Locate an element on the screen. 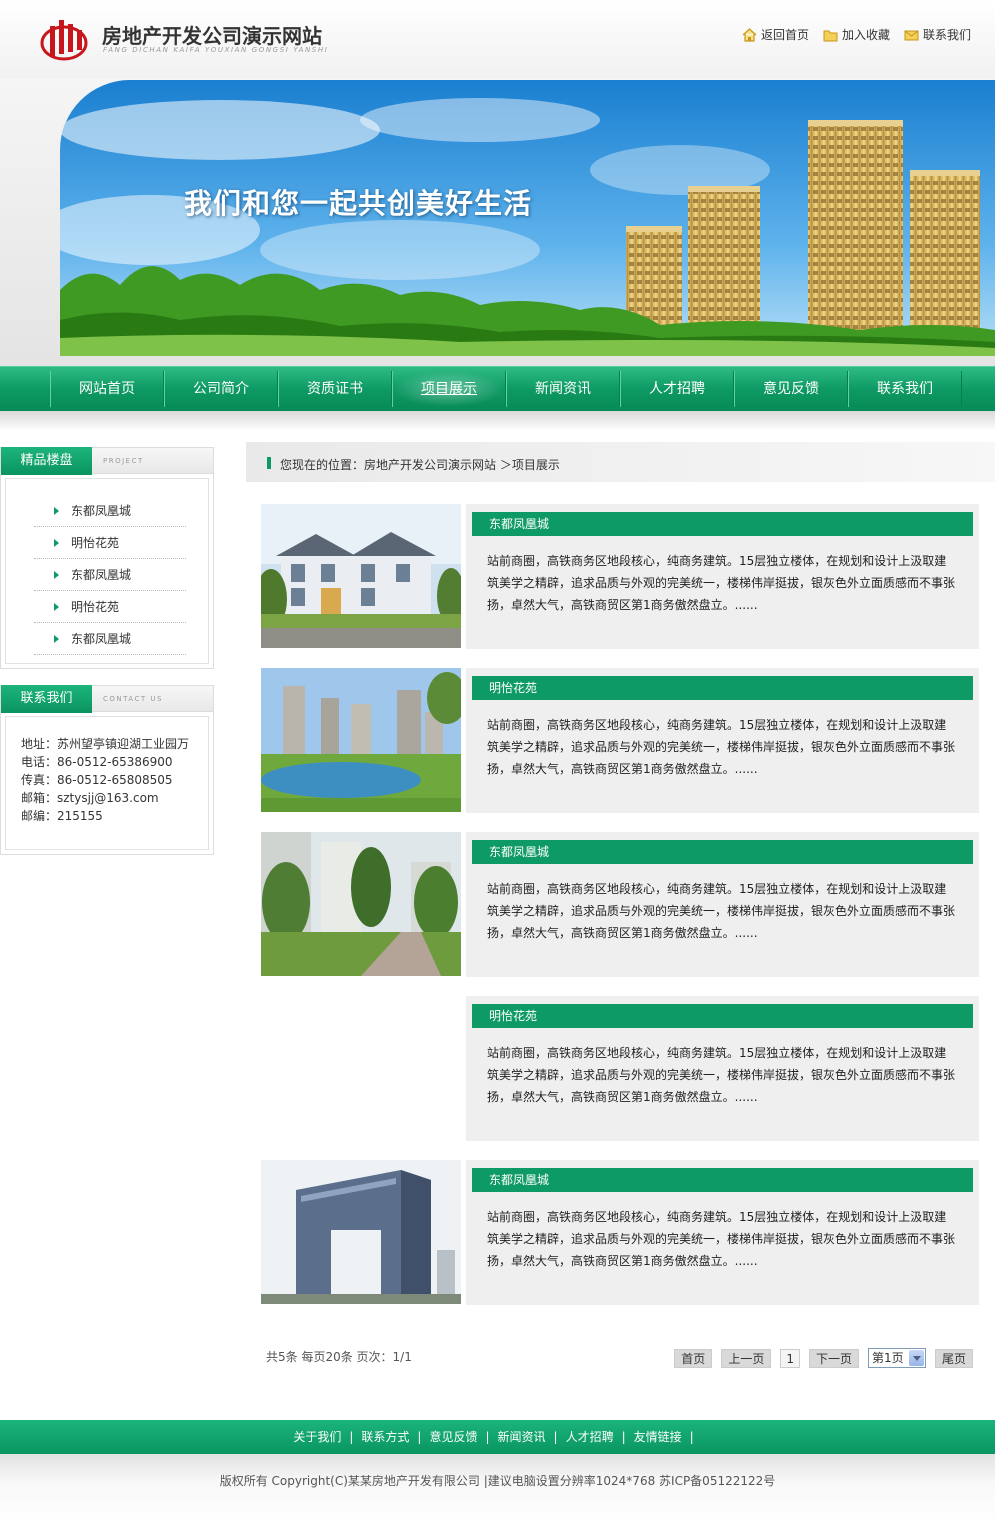 The height and width of the screenshot is (1525, 995). top-link-label: 加入收藏 is located at coordinates (865, 35).